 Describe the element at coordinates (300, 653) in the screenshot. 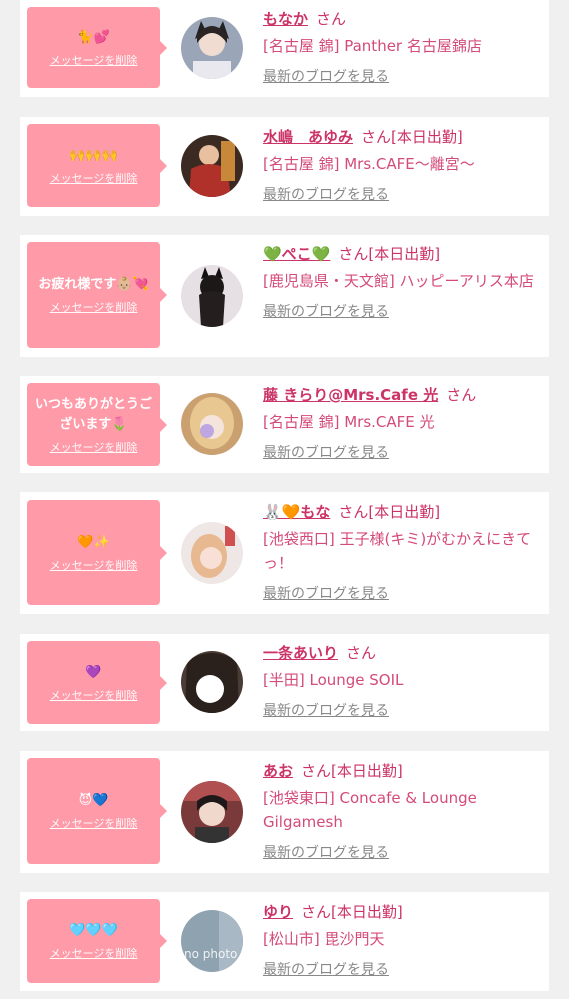

I see `cast-name-link: 一条あいり` at that location.